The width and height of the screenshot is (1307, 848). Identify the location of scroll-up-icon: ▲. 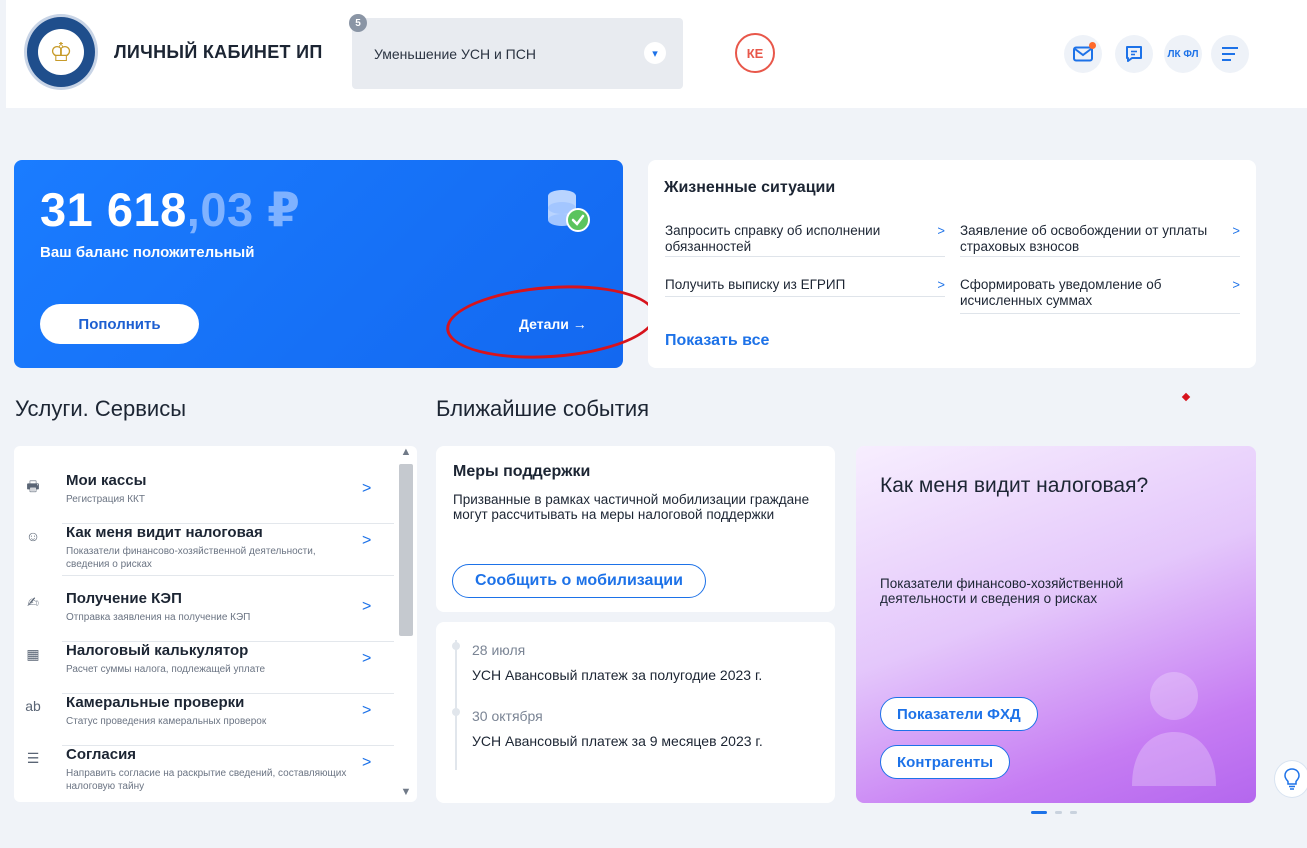
(406, 454).